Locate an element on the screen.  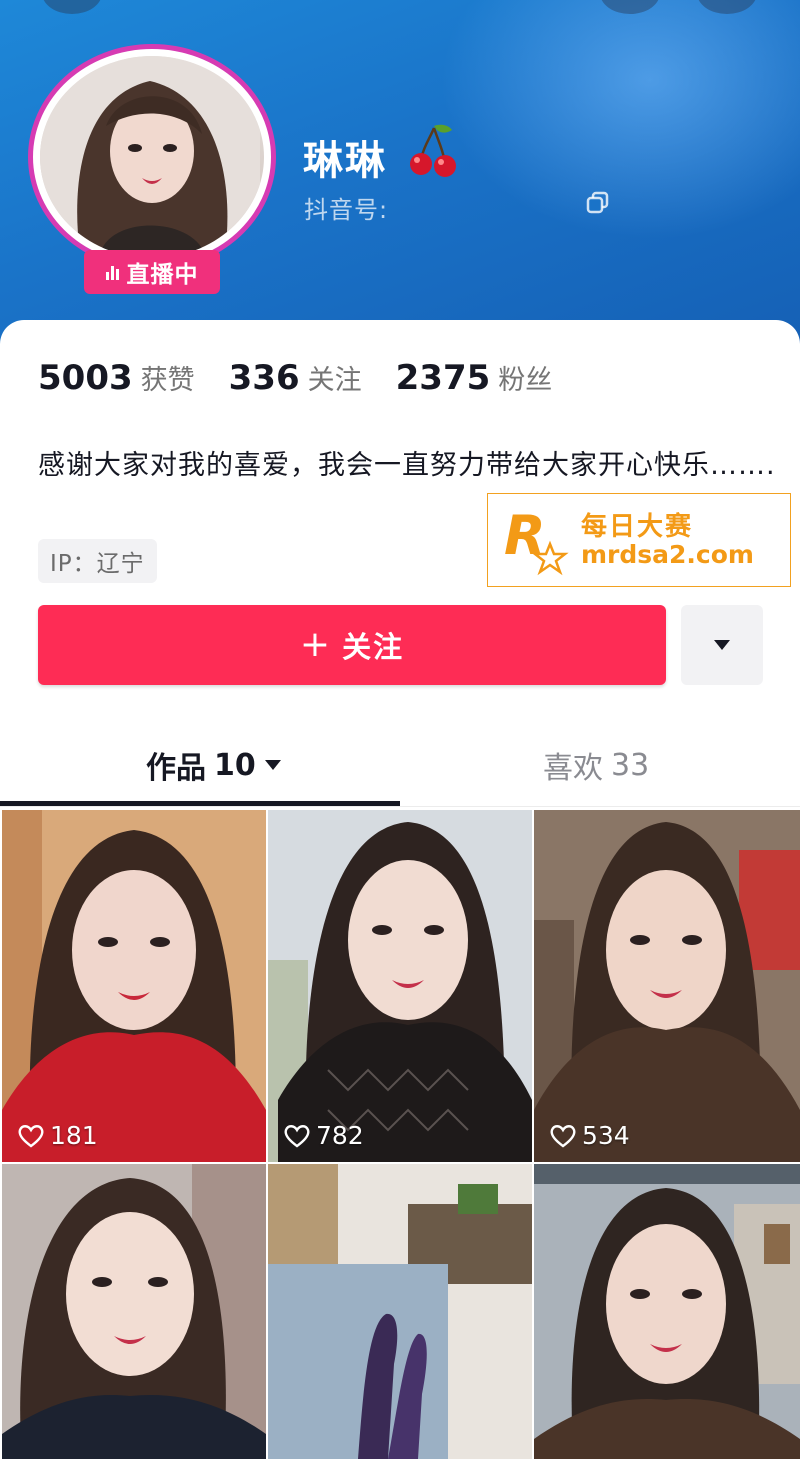
watermark-title: 每日大赛 is located at coordinates (637, 527).